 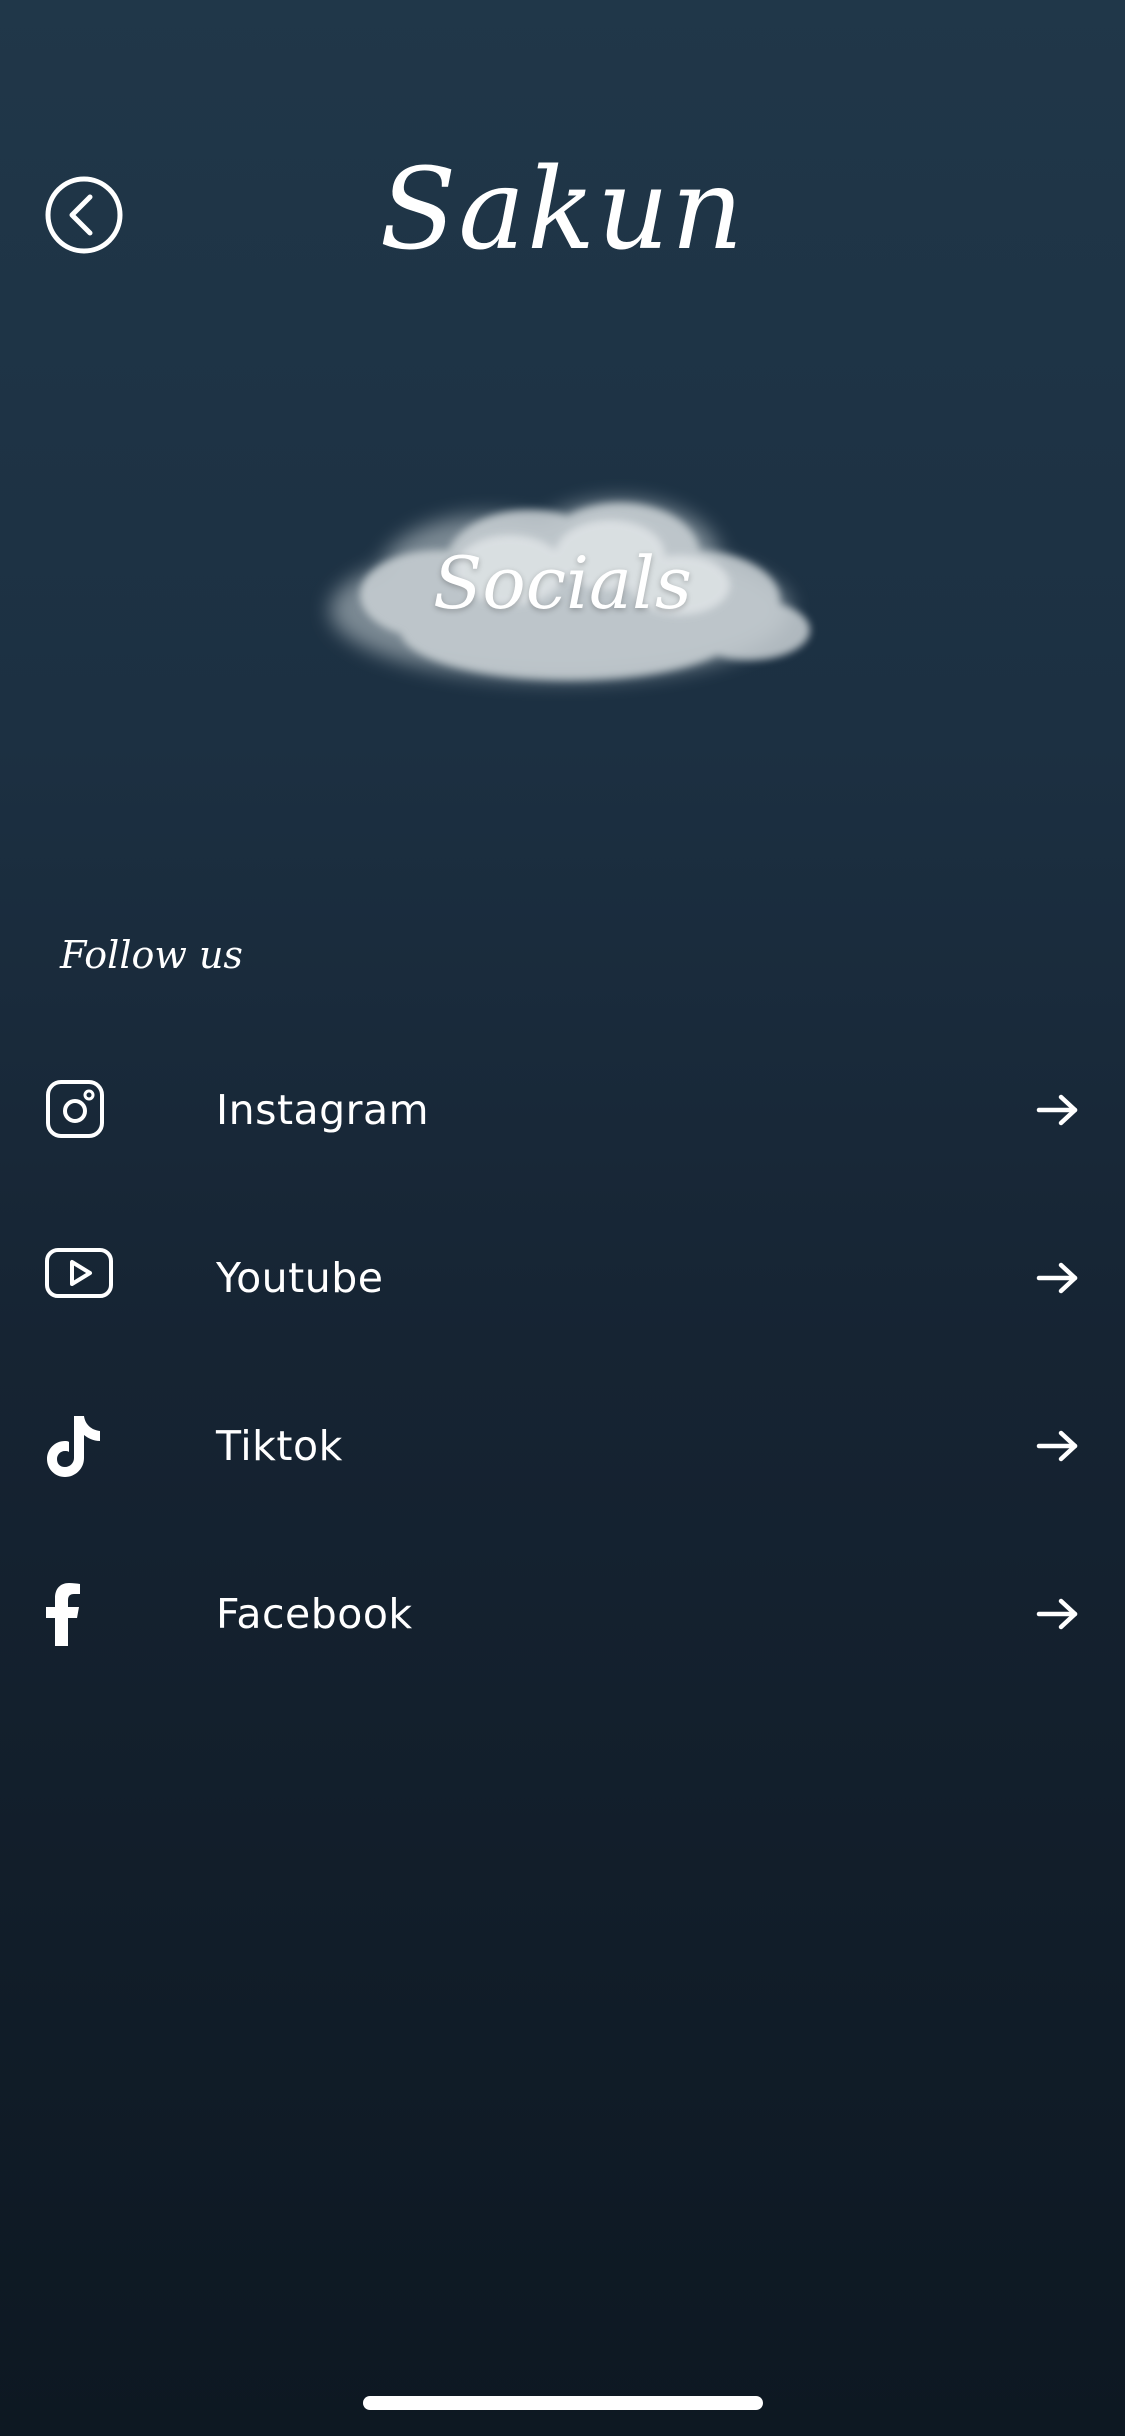 I want to click on social-item-label: Tiktok, so click(x=279, y=1446).